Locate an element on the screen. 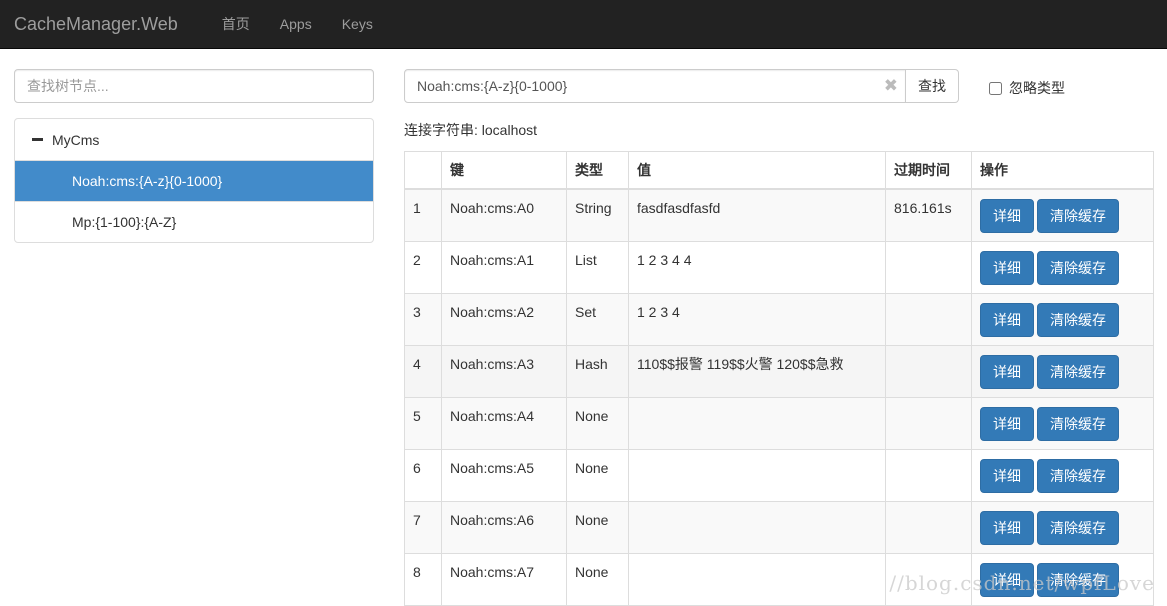 The height and width of the screenshot is (606, 1167). nav-keys: Keys is located at coordinates (357, 24).